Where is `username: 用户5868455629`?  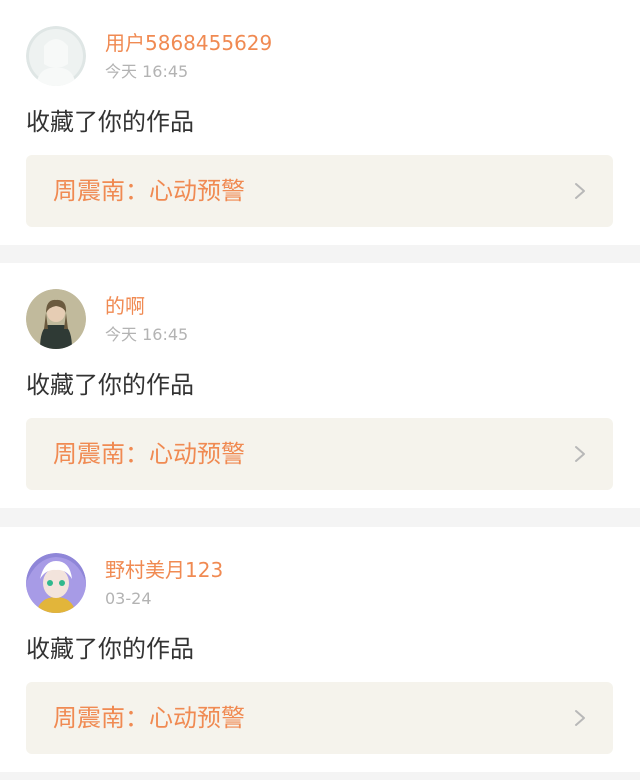 username: 用户5868455629 is located at coordinates (188, 43).